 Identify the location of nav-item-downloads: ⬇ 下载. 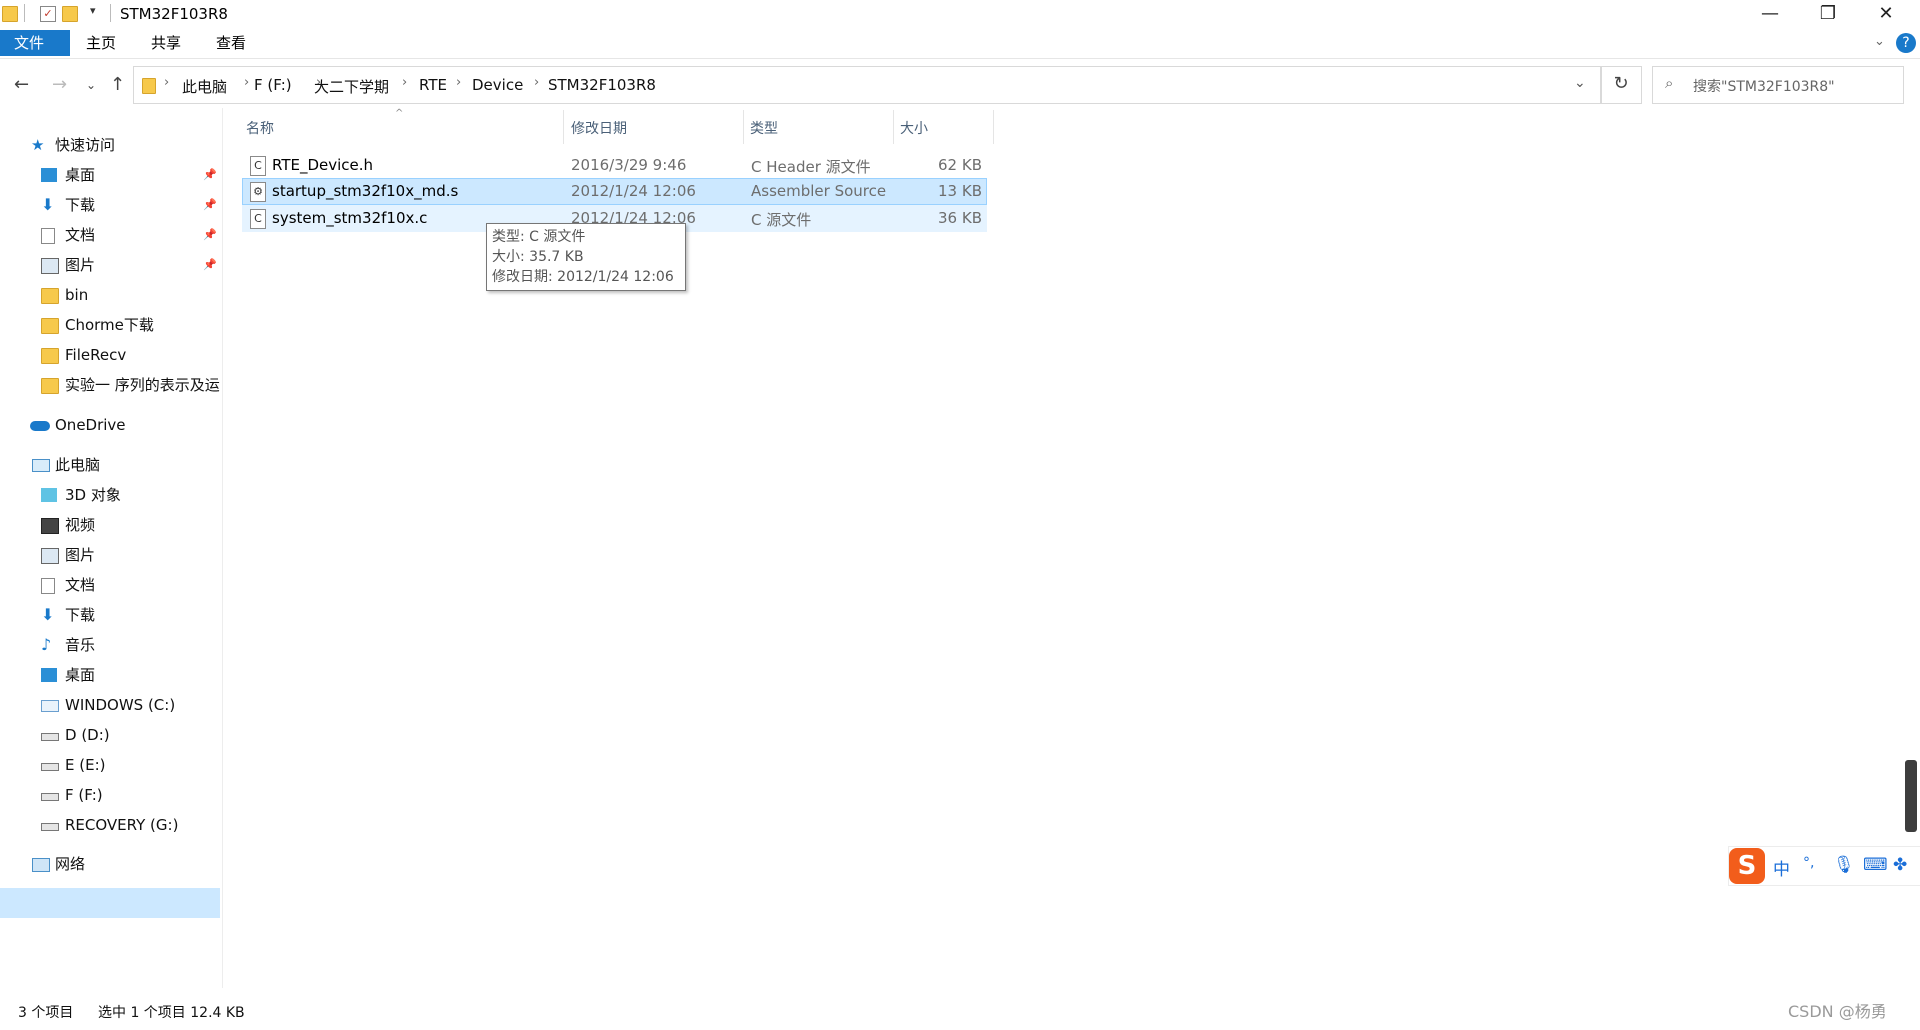
(68, 205).